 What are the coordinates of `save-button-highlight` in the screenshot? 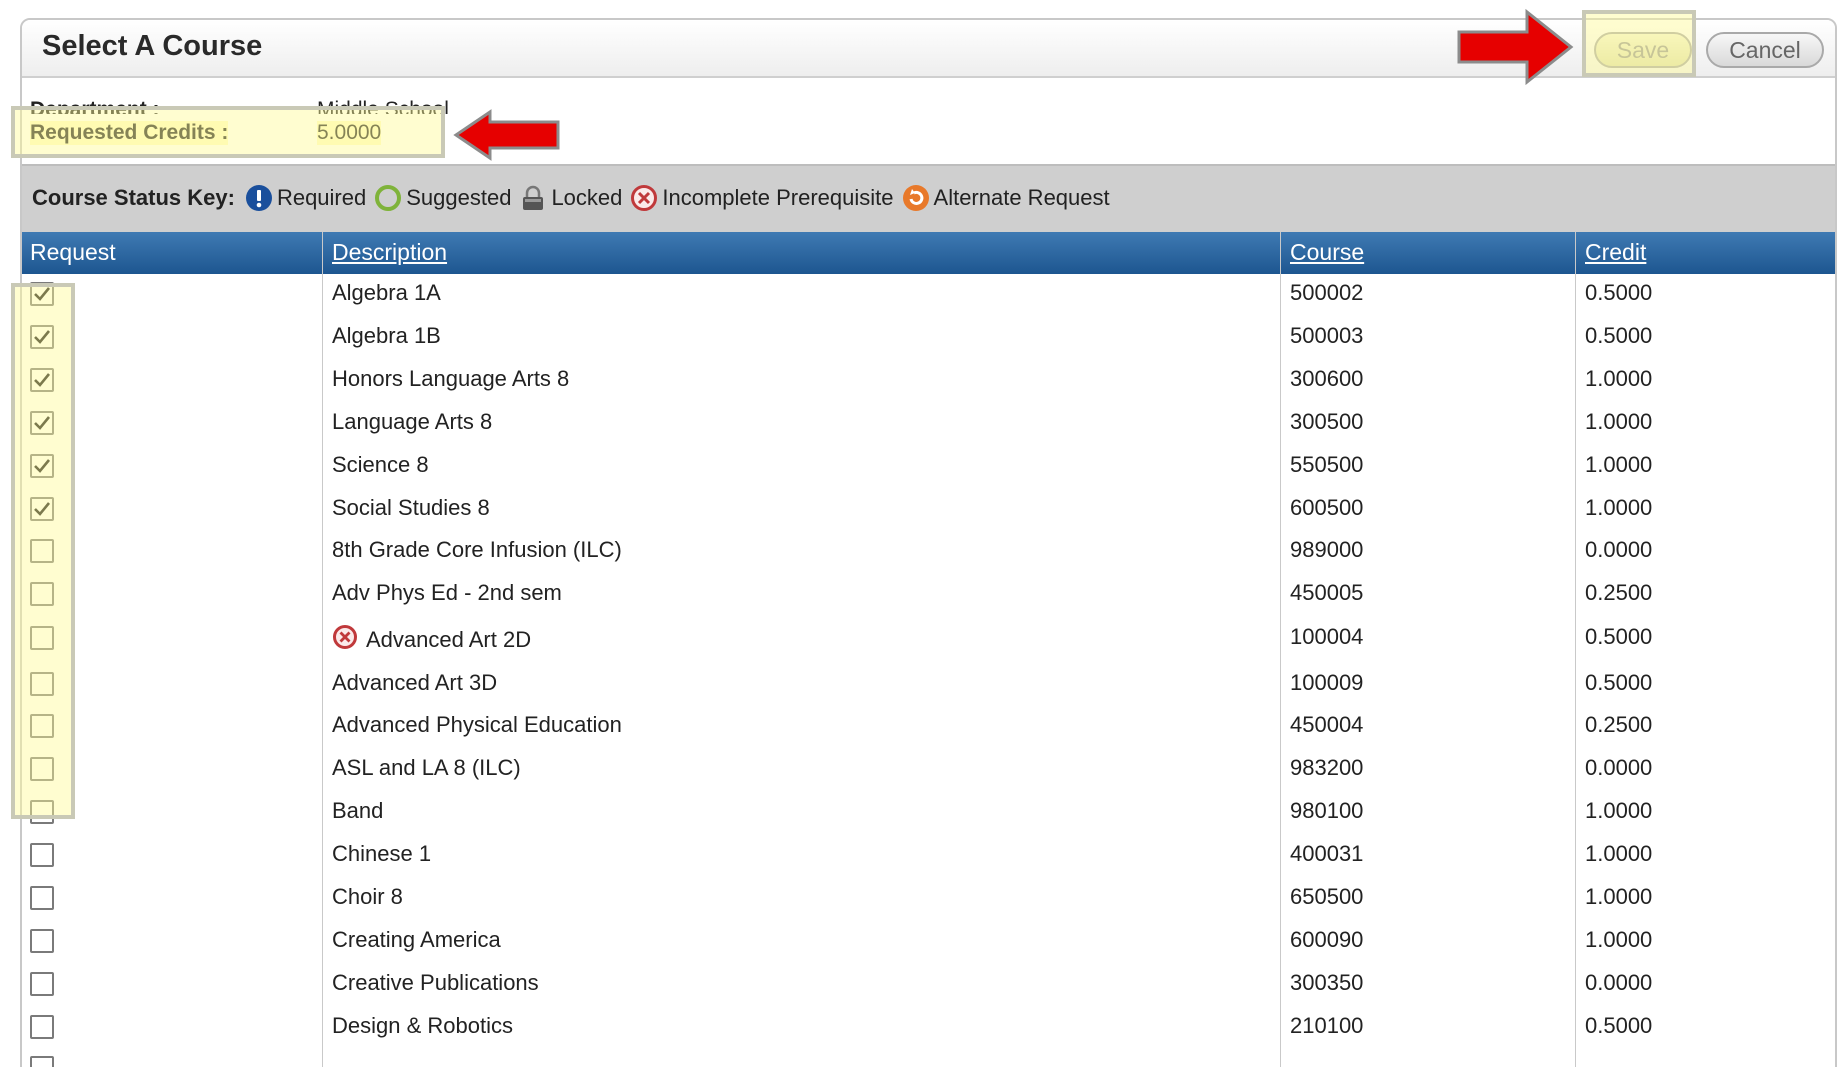 It's located at (1639, 43).